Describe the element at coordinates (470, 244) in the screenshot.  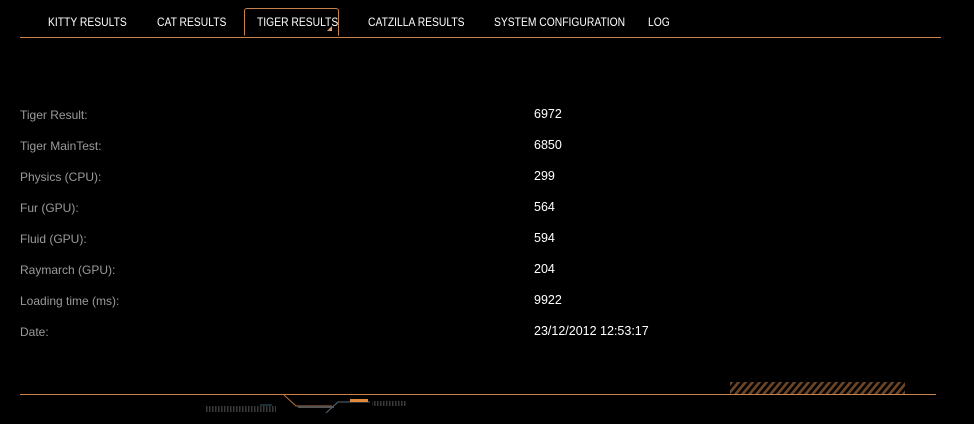
I see `result-row-fluid-gpu: Fluid (GPU): 594` at that location.